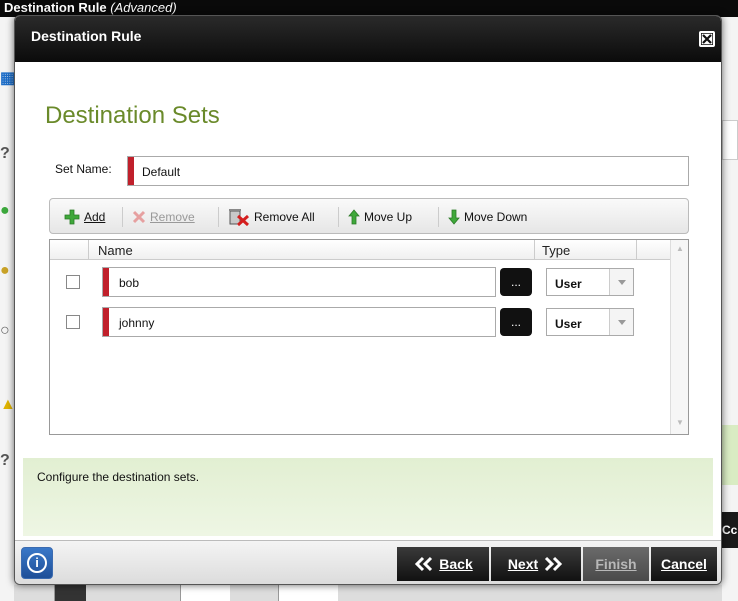 The height and width of the screenshot is (601, 738). What do you see at coordinates (86, 36) in the screenshot?
I see `dialog-title: Destination Rule` at bounding box center [86, 36].